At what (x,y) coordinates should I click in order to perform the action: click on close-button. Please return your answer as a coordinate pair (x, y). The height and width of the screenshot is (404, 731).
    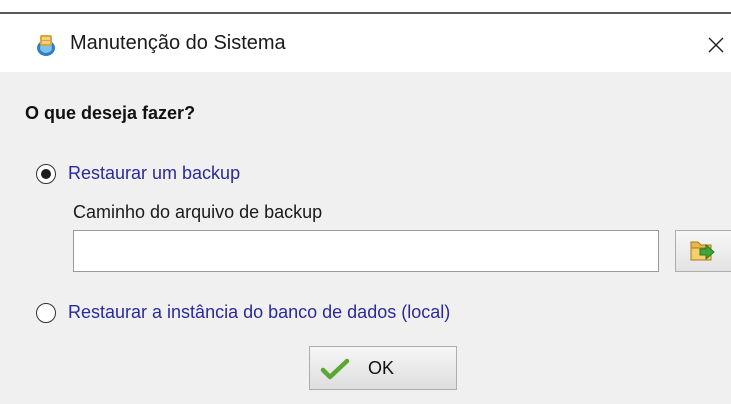
    Looking at the image, I should click on (715, 45).